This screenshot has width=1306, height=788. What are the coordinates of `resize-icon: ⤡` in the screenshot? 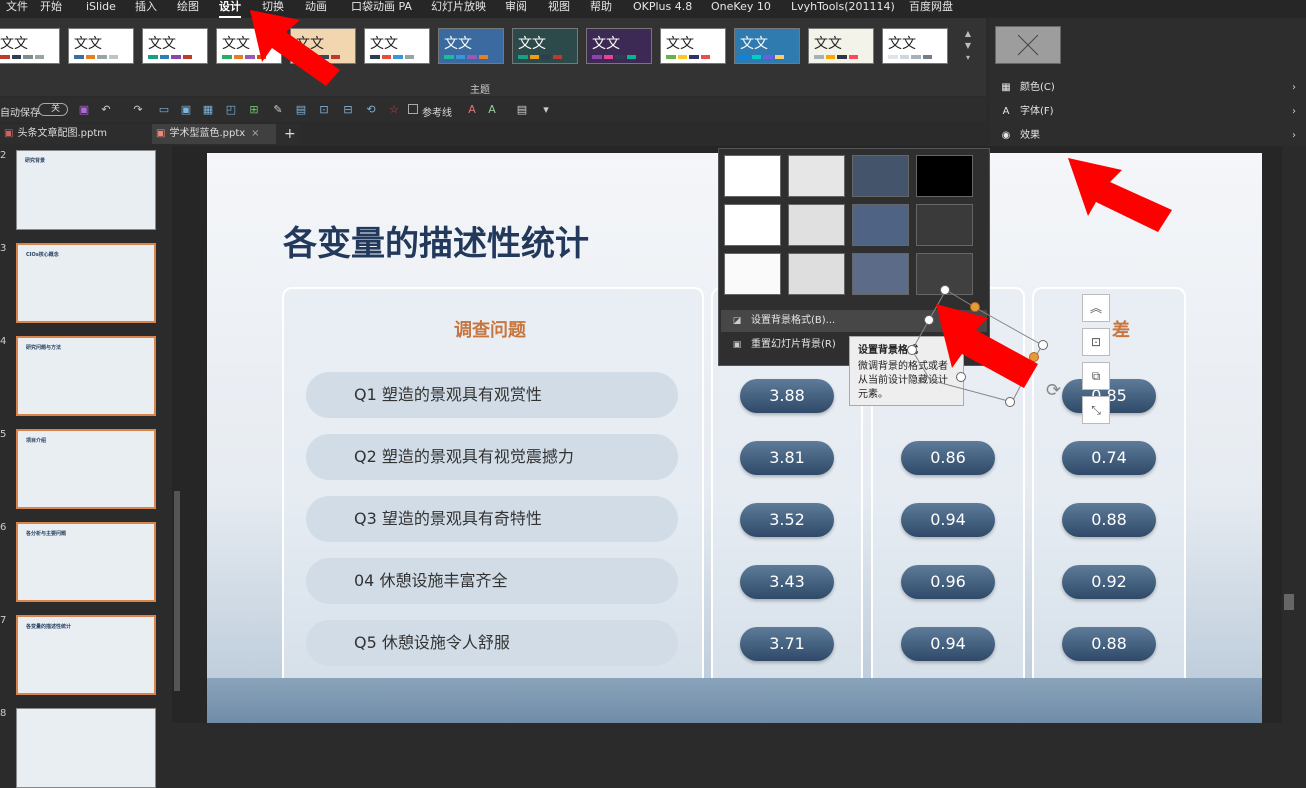 It's located at (1096, 410).